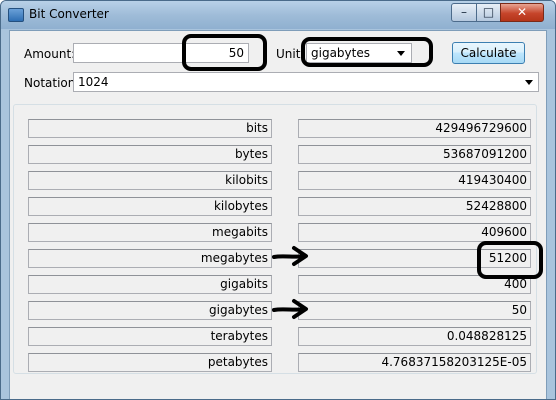 The width and height of the screenshot is (556, 400). What do you see at coordinates (290, 309) in the screenshot?
I see `annotation-arrow-gigabytes` at bounding box center [290, 309].